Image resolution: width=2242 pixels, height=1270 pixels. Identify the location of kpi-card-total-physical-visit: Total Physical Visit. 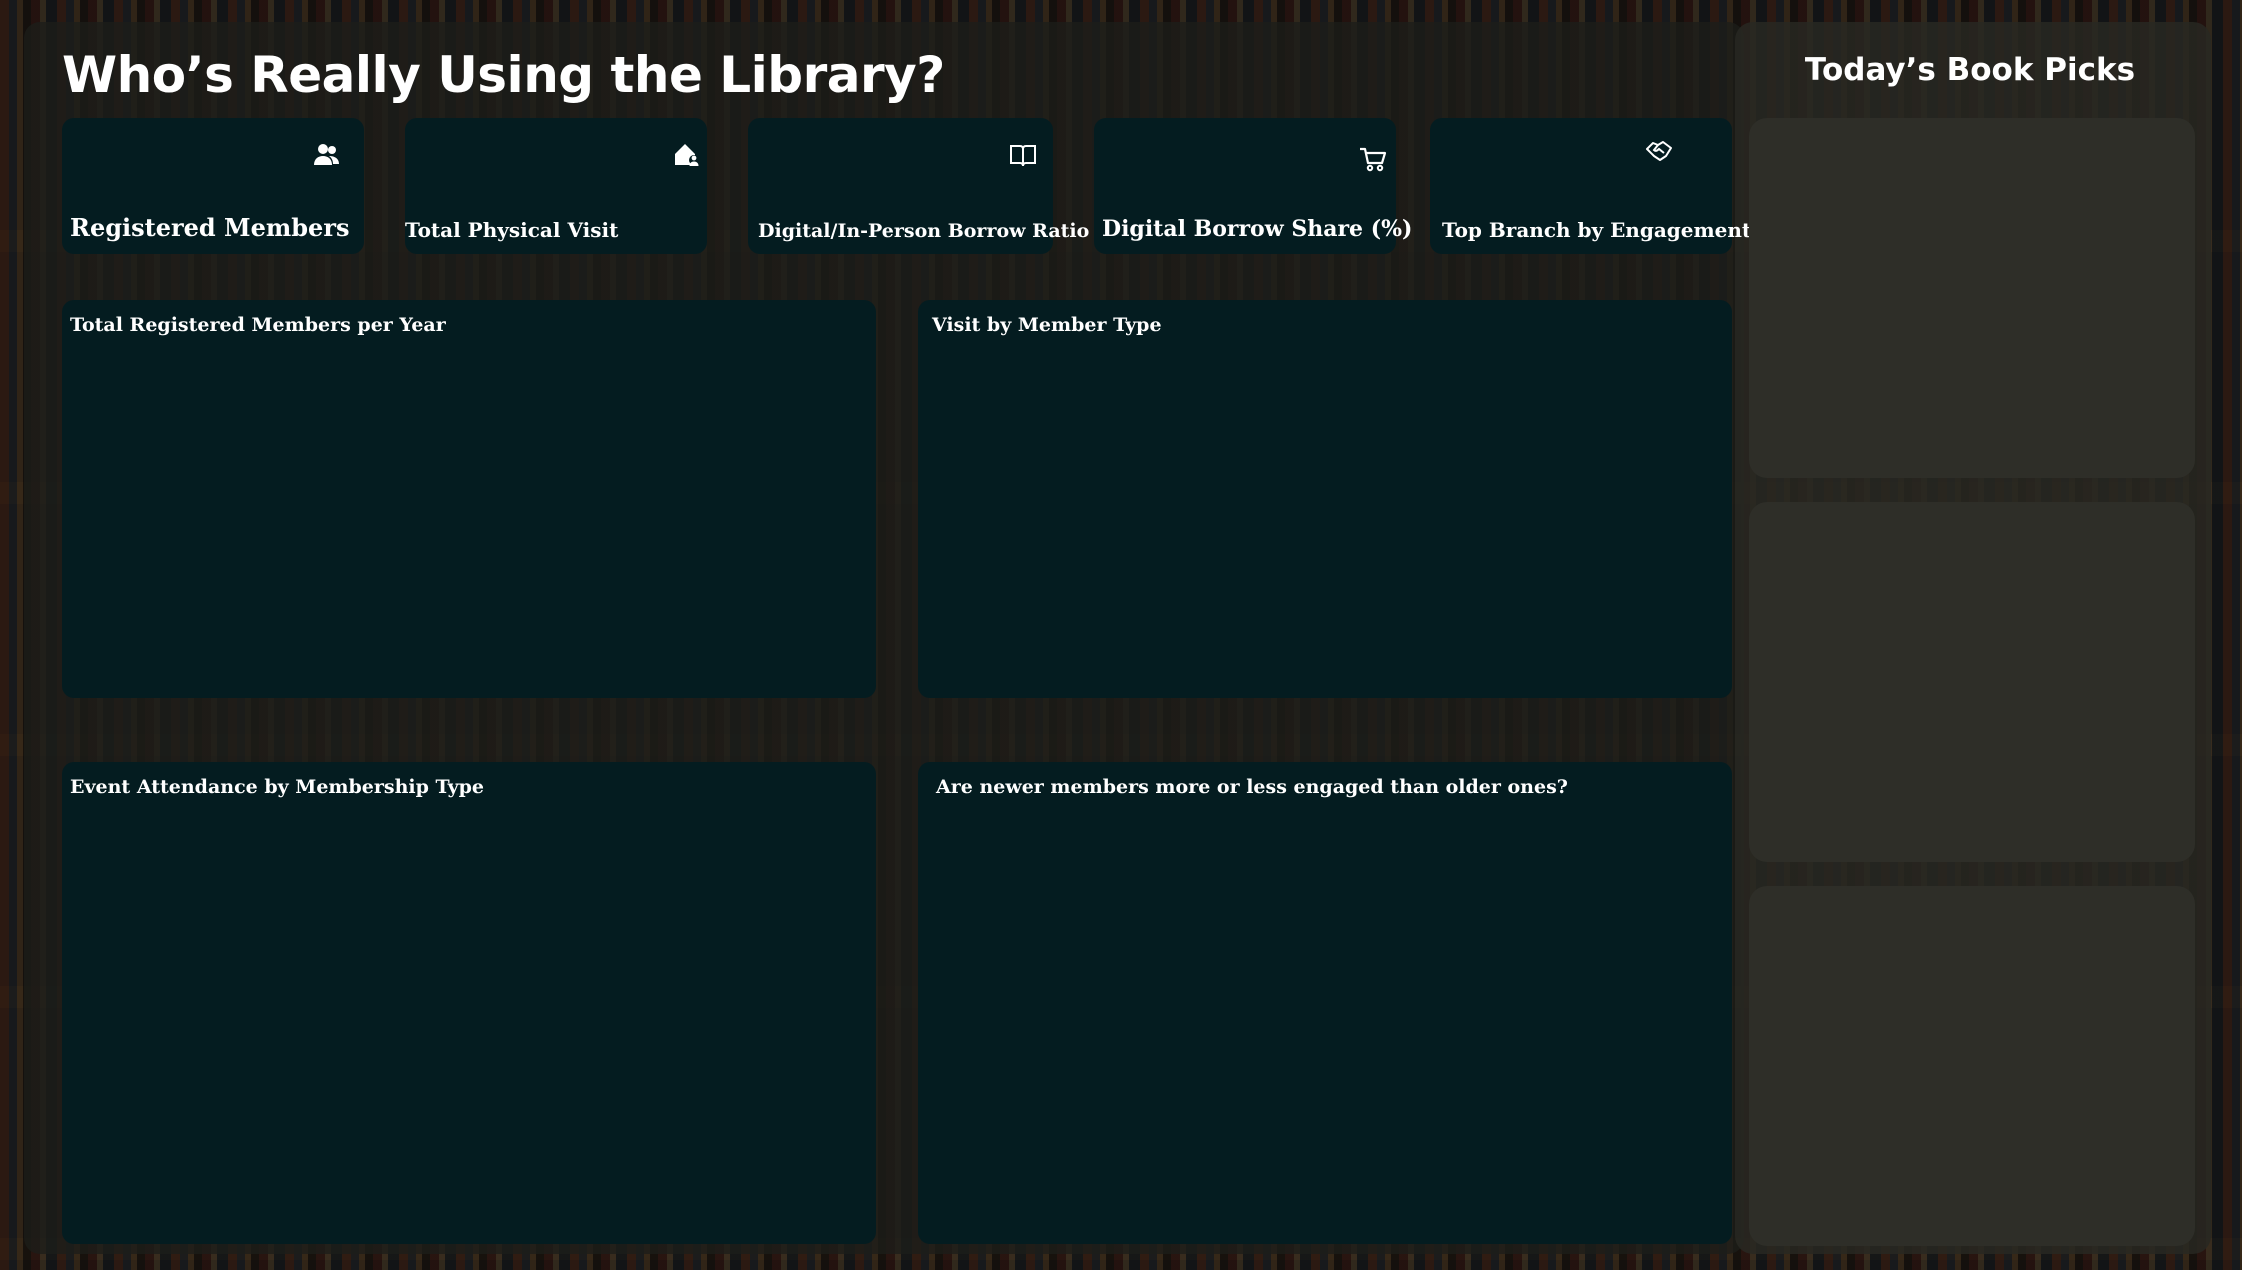
(556, 186).